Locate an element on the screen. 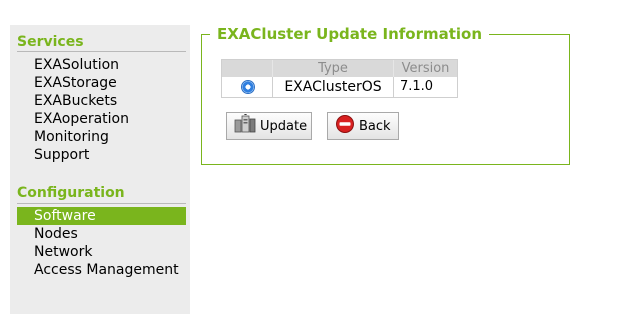  update-button: Update is located at coordinates (269, 126).